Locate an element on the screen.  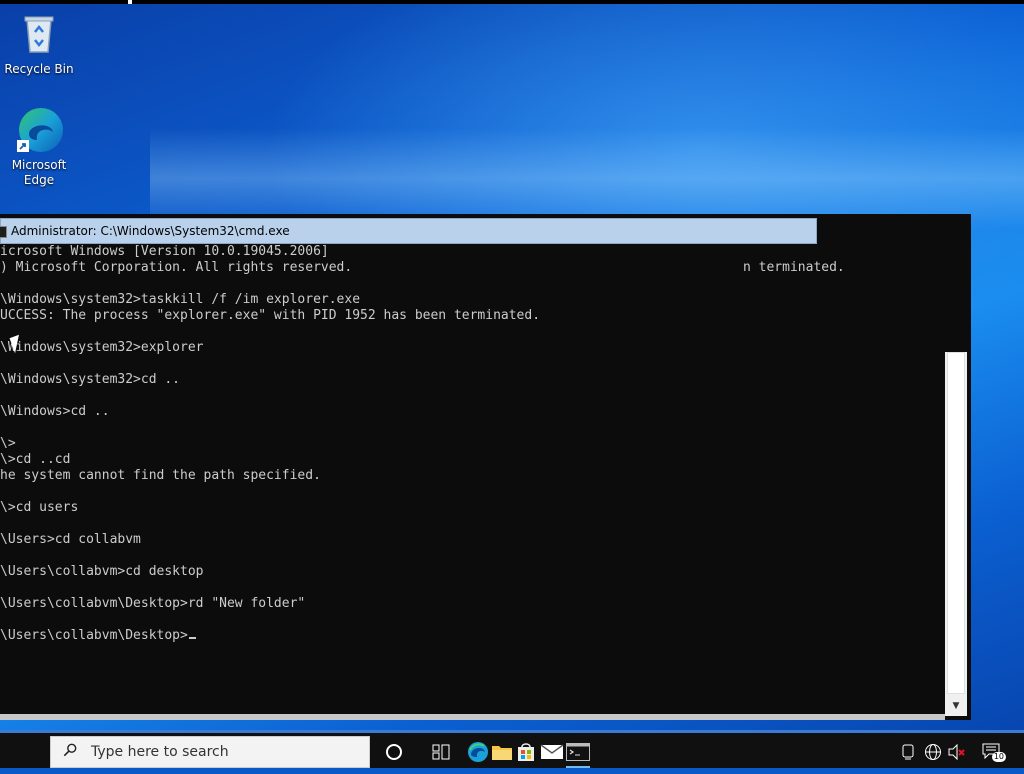
search-icon is located at coordinates (70, 750).